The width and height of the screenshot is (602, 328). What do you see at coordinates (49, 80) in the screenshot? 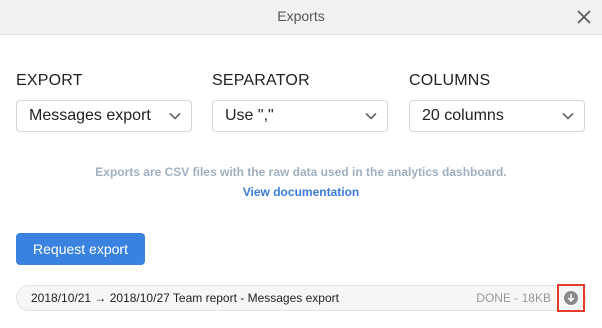
I see `export-label: EXPORT` at bounding box center [49, 80].